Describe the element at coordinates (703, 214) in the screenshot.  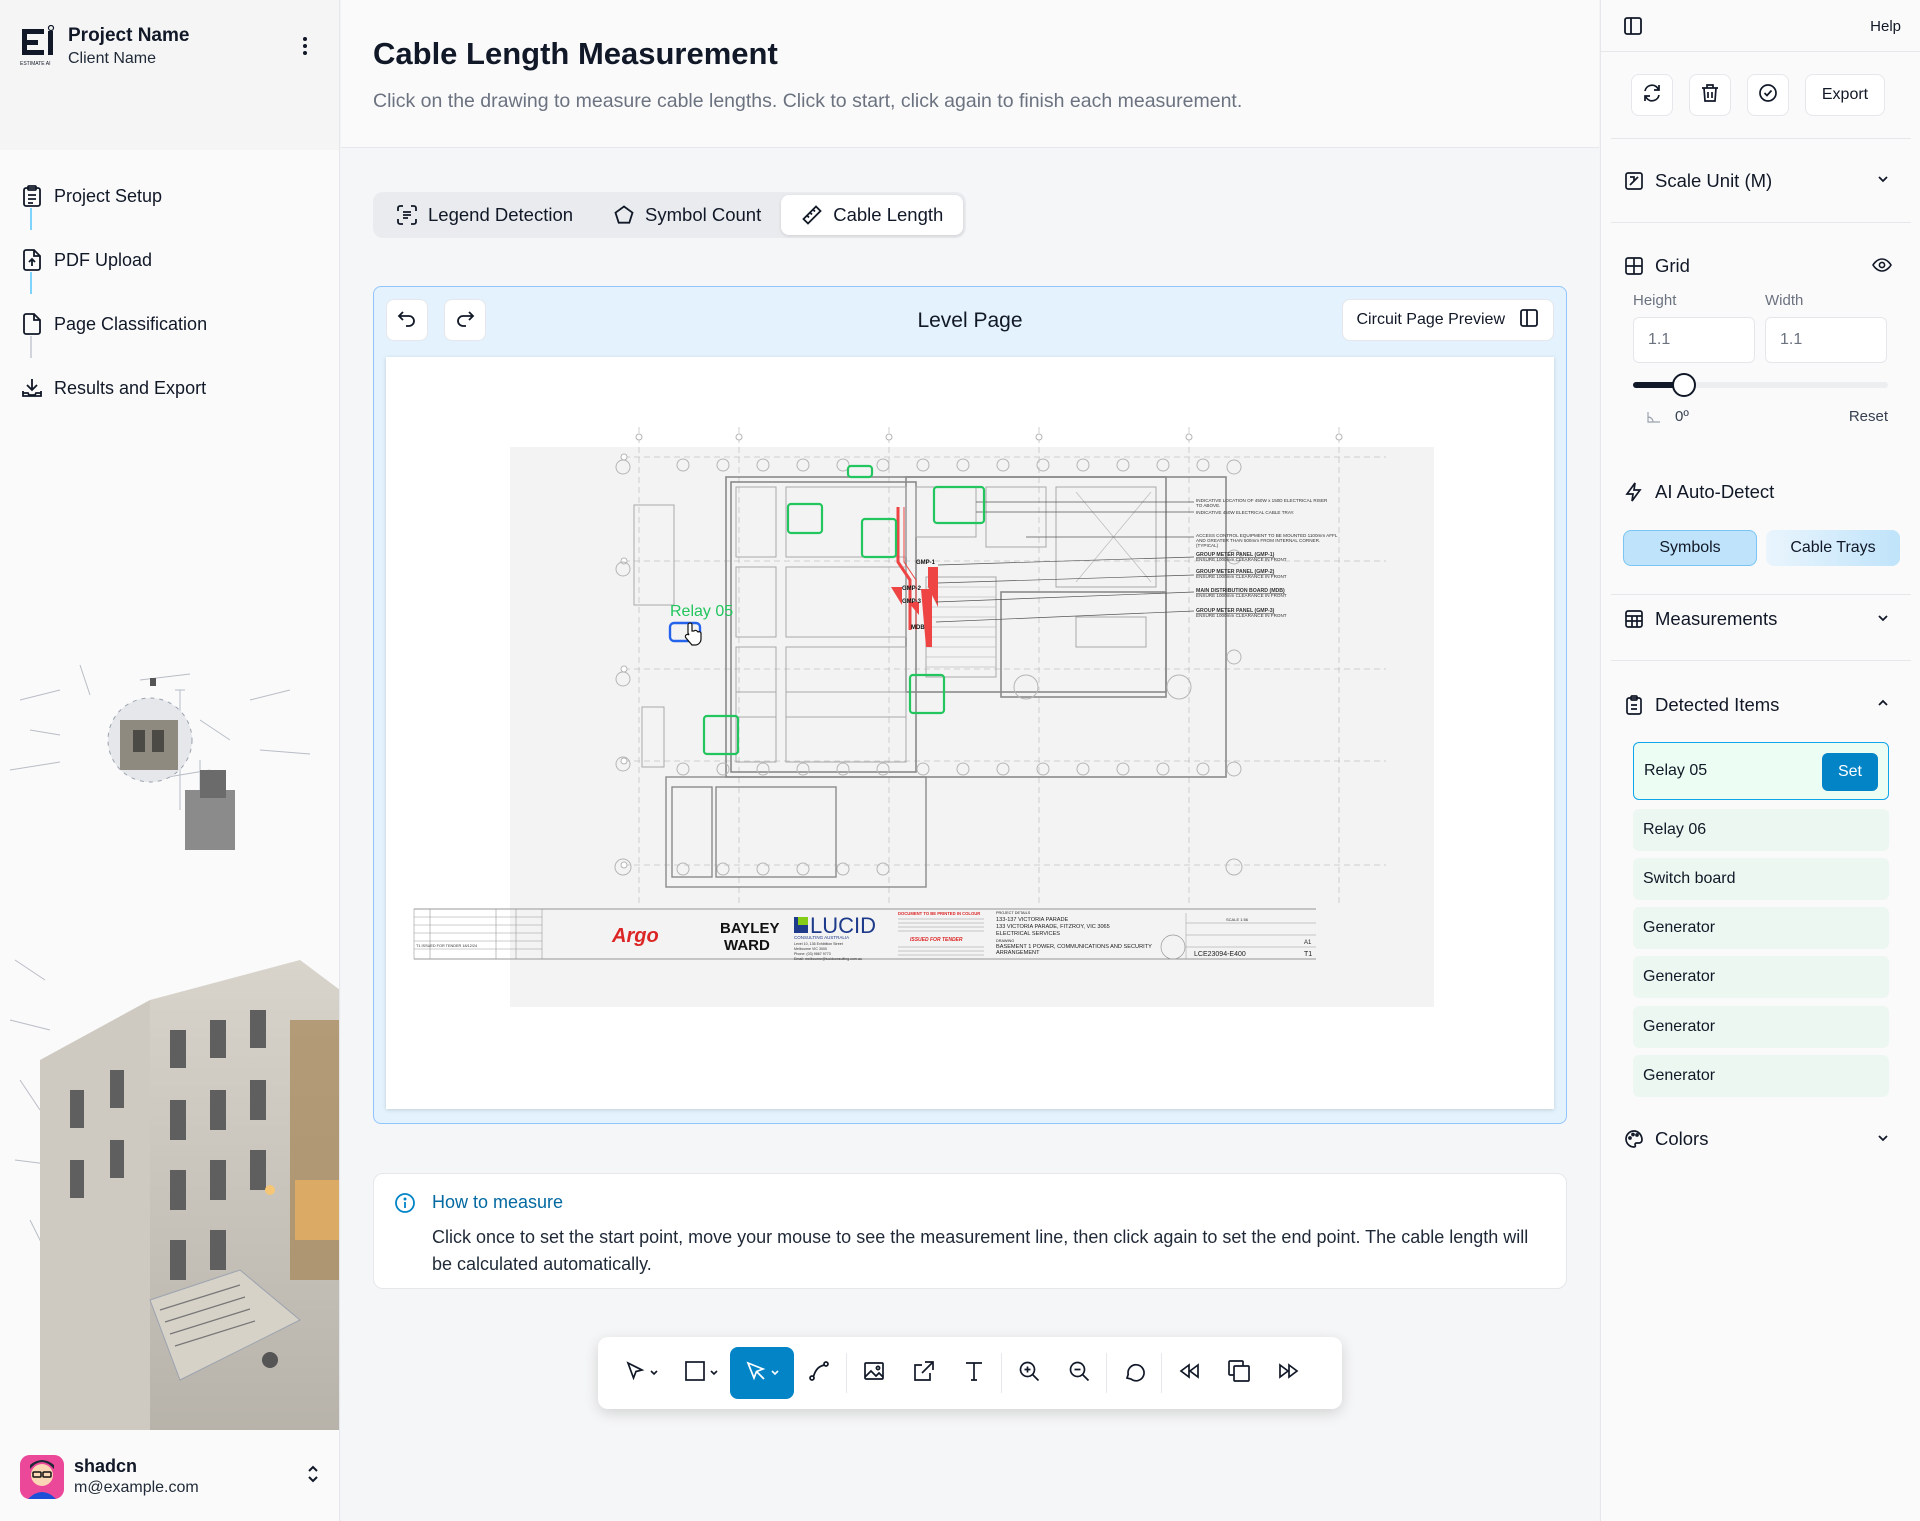
I see `tab-label: Symbol Count` at that location.